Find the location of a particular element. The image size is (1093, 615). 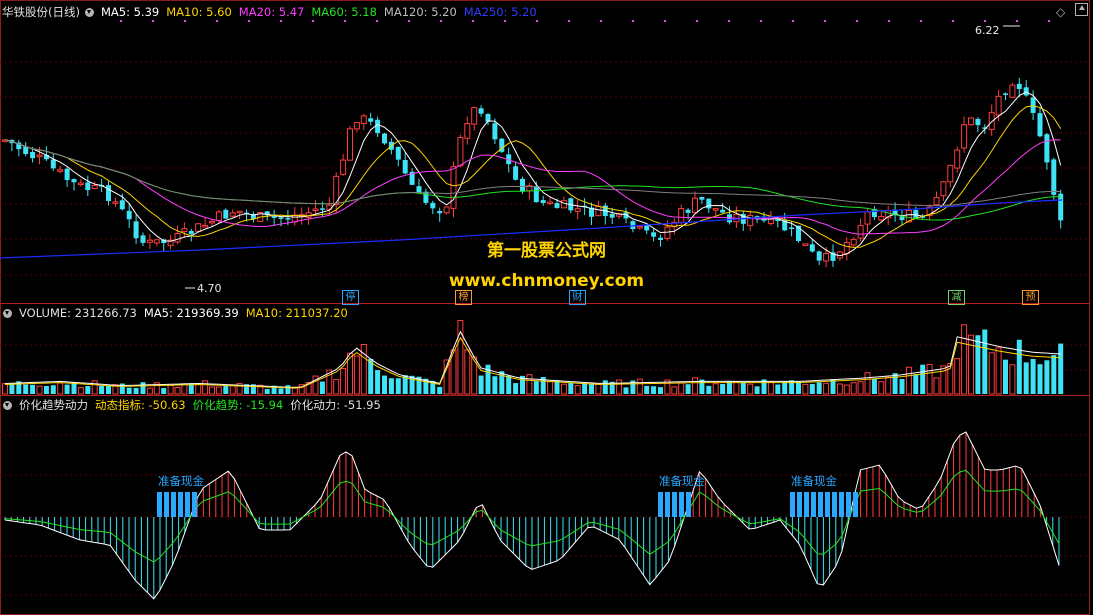

event-marker-reduce: 减 is located at coordinates (956, 297).